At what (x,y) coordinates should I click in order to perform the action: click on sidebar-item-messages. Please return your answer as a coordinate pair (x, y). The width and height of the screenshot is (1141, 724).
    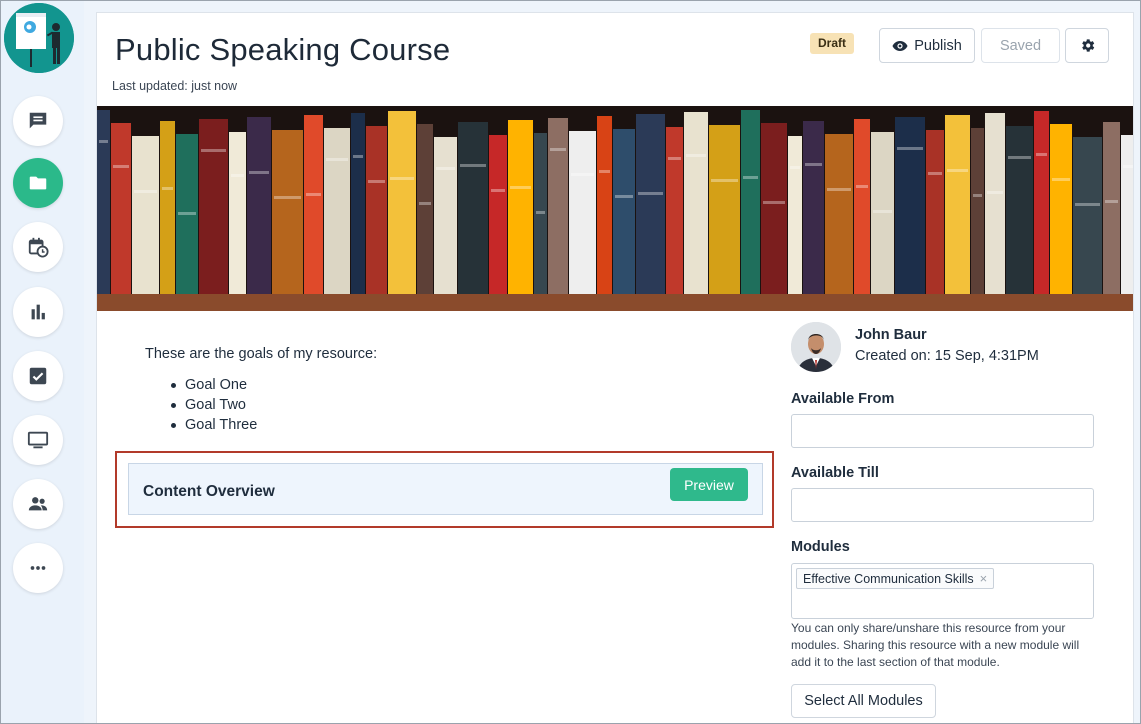
    Looking at the image, I should click on (38, 121).